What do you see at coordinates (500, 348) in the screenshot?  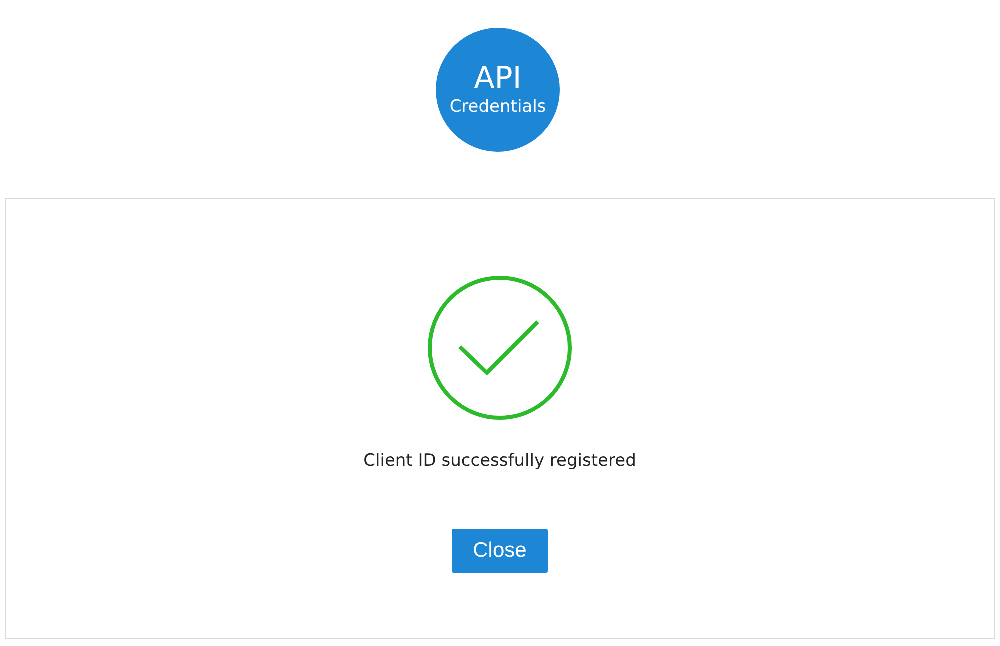 I see `checkmark-circle-icon` at bounding box center [500, 348].